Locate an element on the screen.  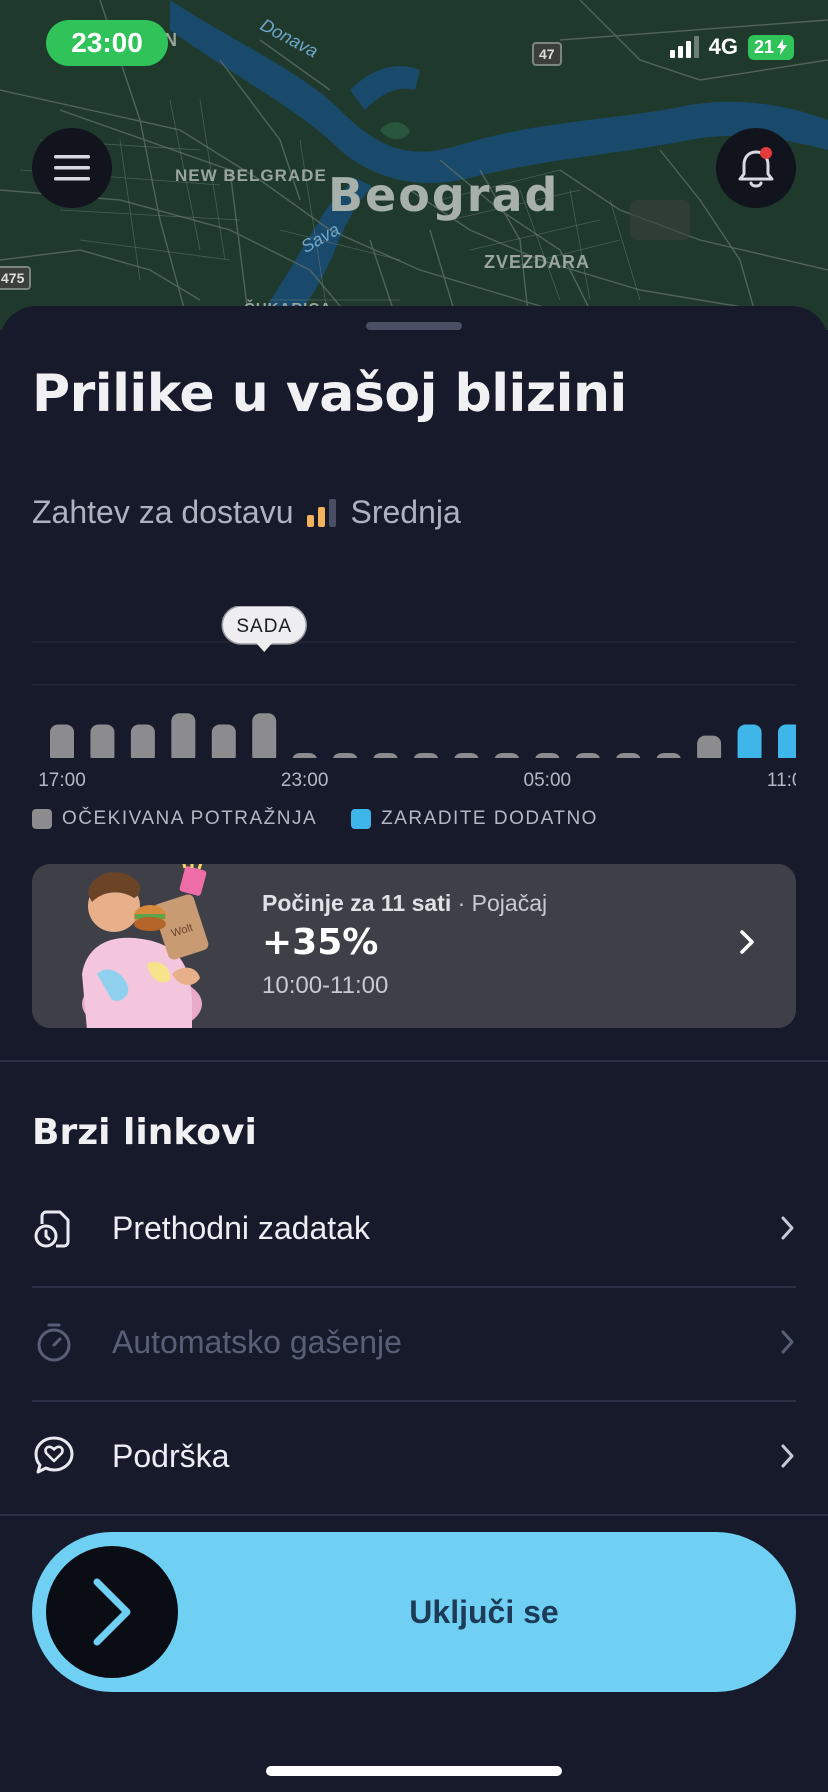
boost-time-range: 10:00-11:00 is located at coordinates (325, 985).